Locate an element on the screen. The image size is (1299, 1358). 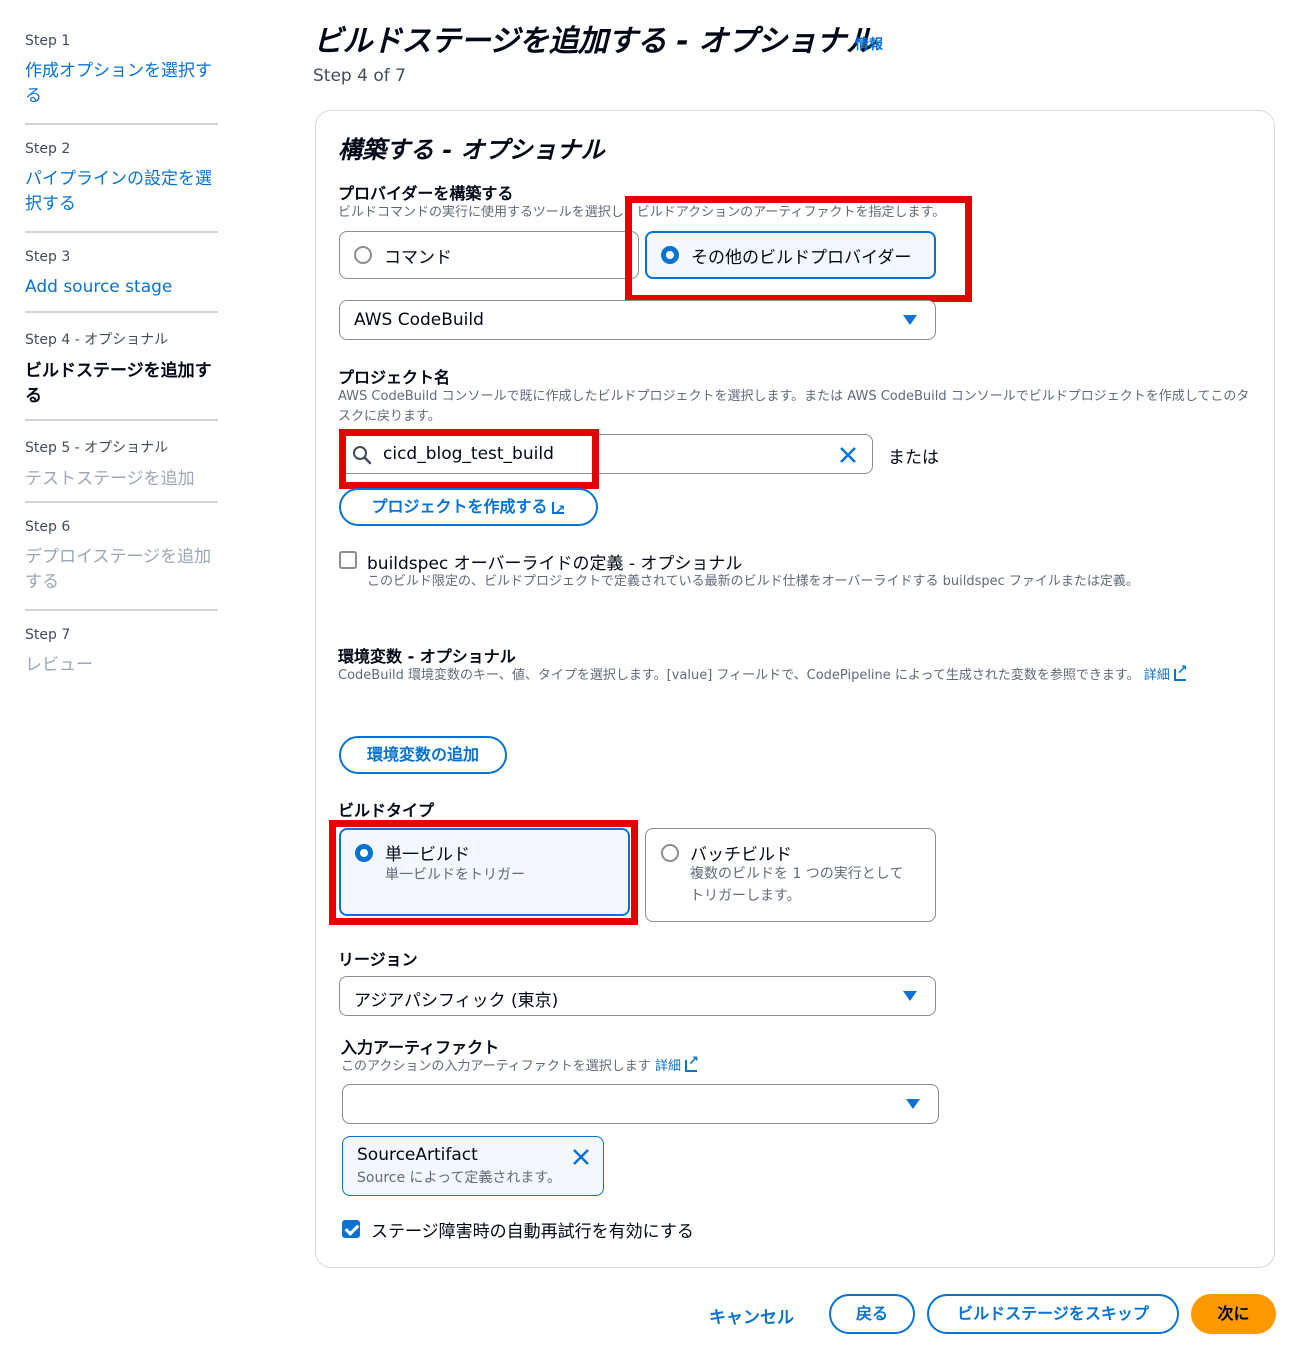
artifact-token-name: SourceArtifact is located at coordinates (417, 1155).